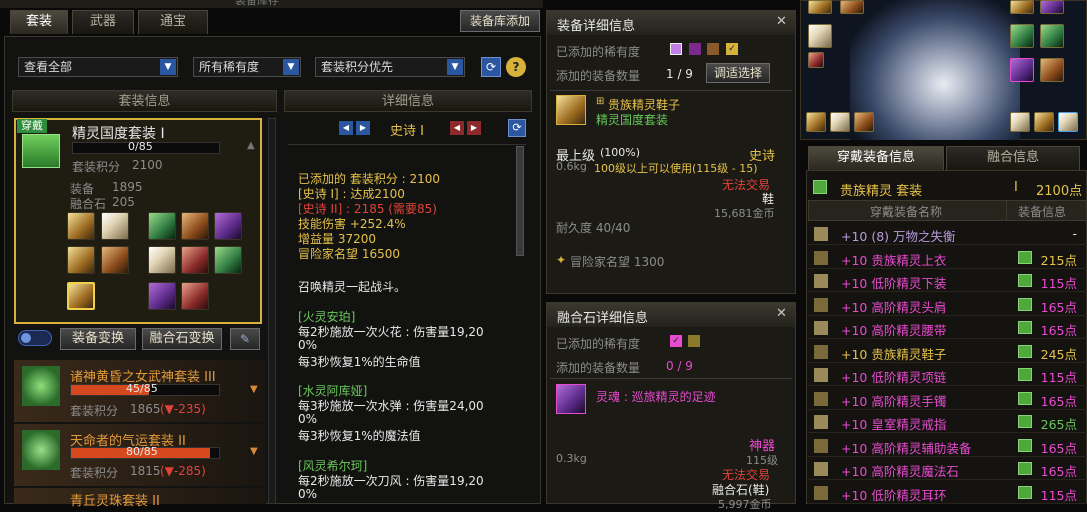 This screenshot has width=1087, height=512. What do you see at coordinates (516, 67) in the screenshot?
I see `help-icon: ?` at bounding box center [516, 67].